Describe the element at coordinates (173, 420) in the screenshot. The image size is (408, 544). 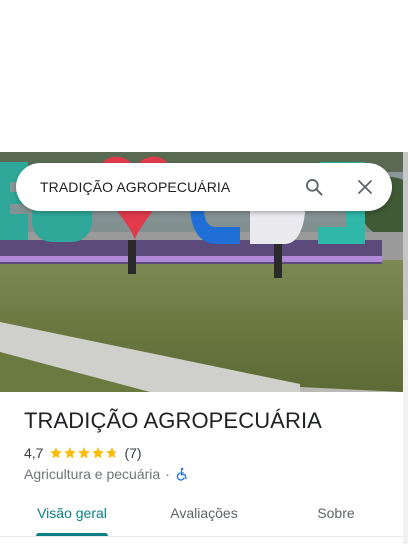
I see `place-title: TRADIÇÃO AGROPECUÁRIA` at that location.